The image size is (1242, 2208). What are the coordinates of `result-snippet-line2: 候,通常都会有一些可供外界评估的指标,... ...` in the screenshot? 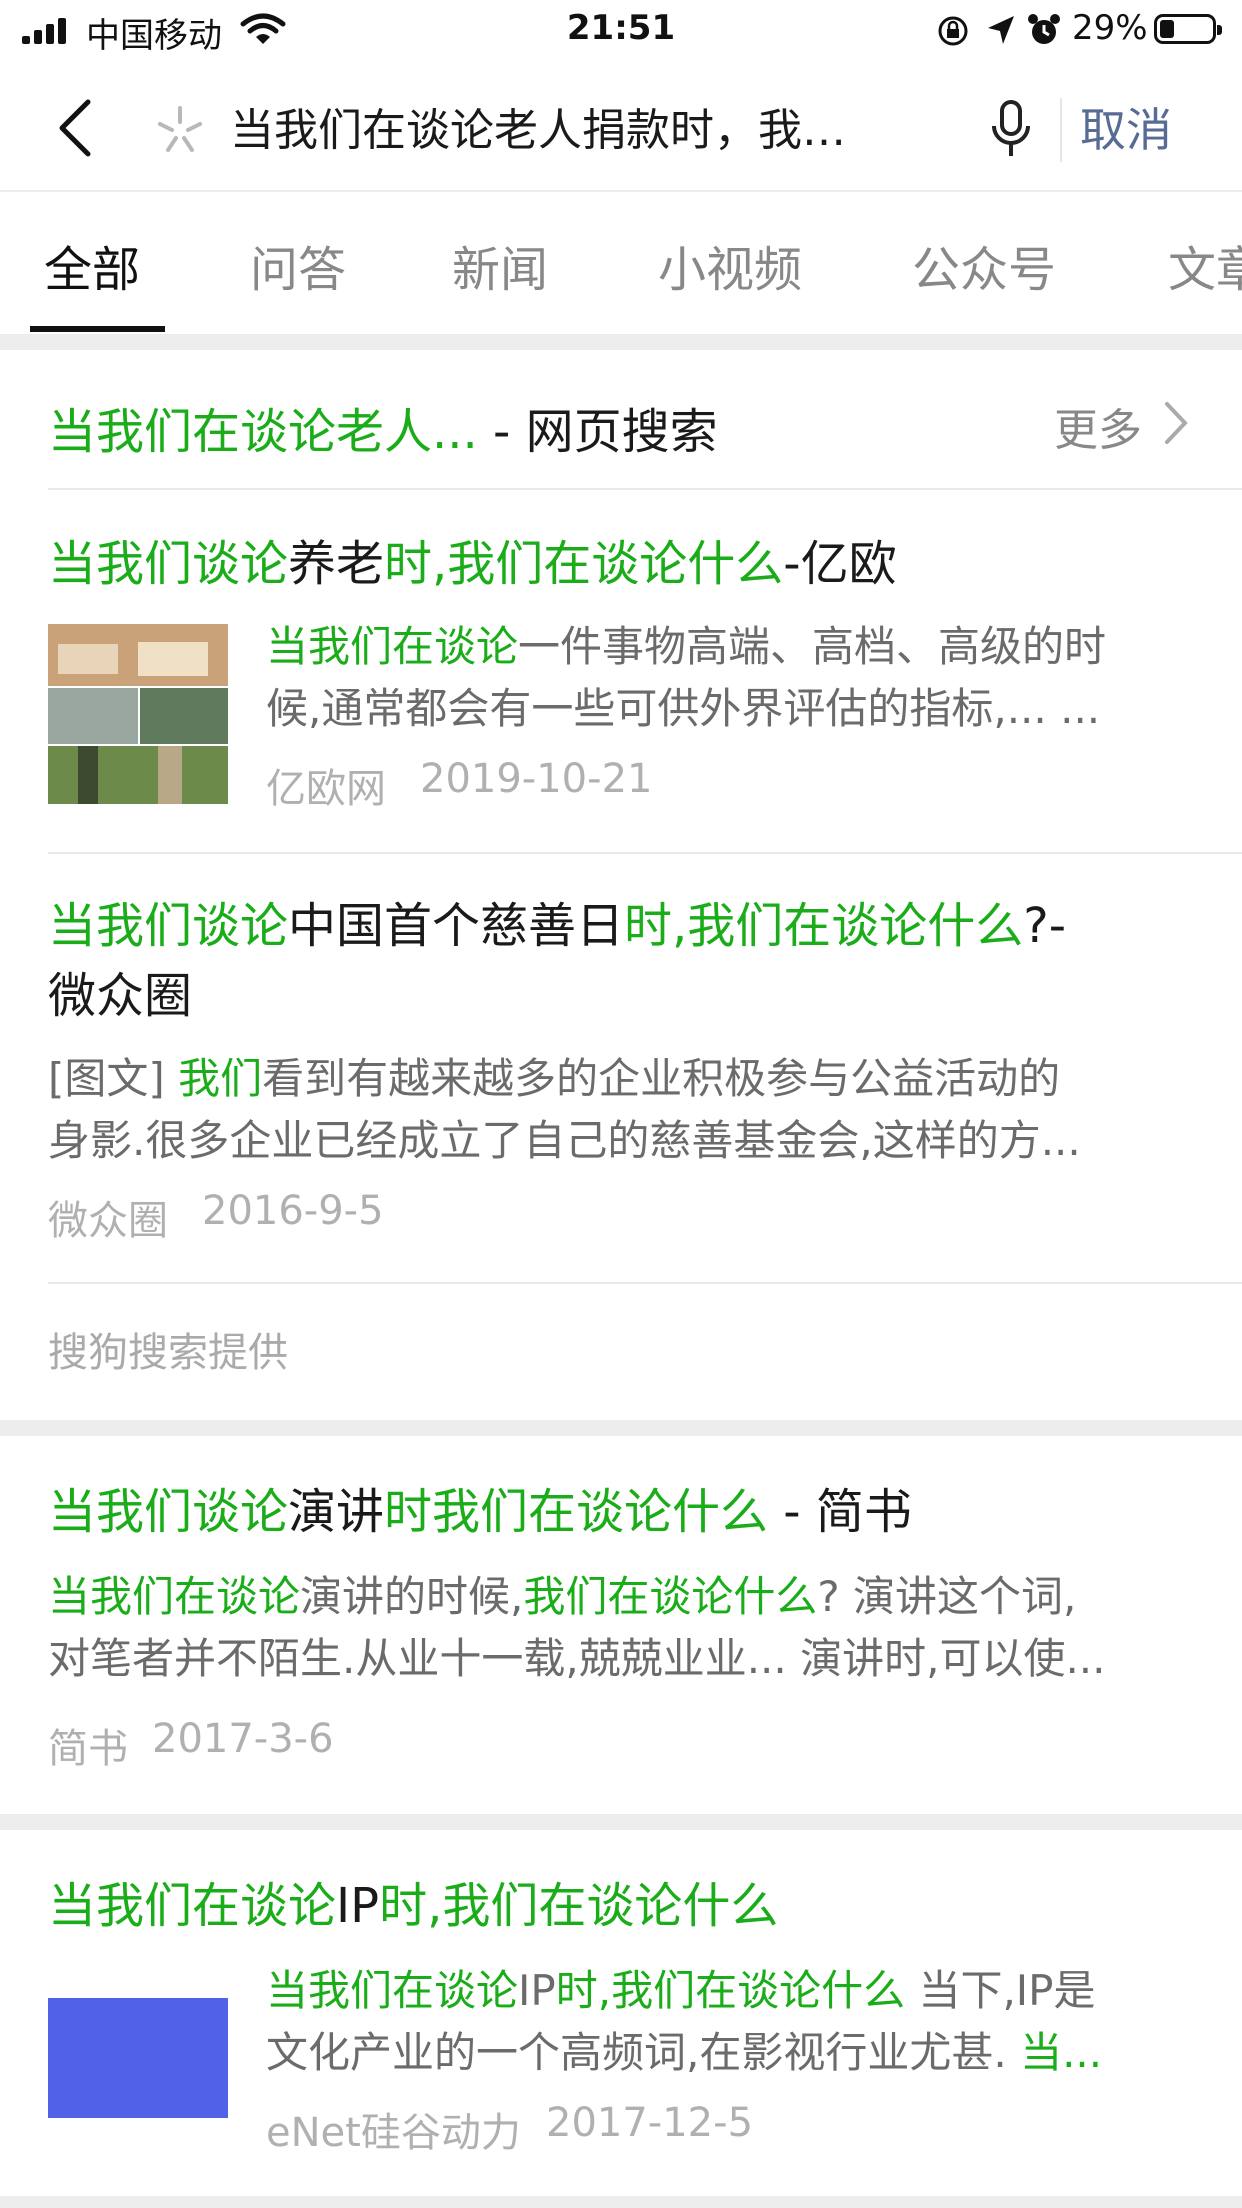 It's located at (683, 708).